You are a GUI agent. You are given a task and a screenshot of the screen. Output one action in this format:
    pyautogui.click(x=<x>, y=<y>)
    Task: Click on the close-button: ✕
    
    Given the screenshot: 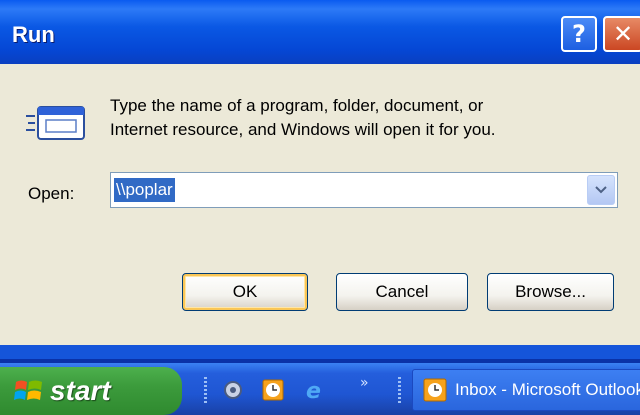 What is the action you would take?
    pyautogui.click(x=621, y=34)
    